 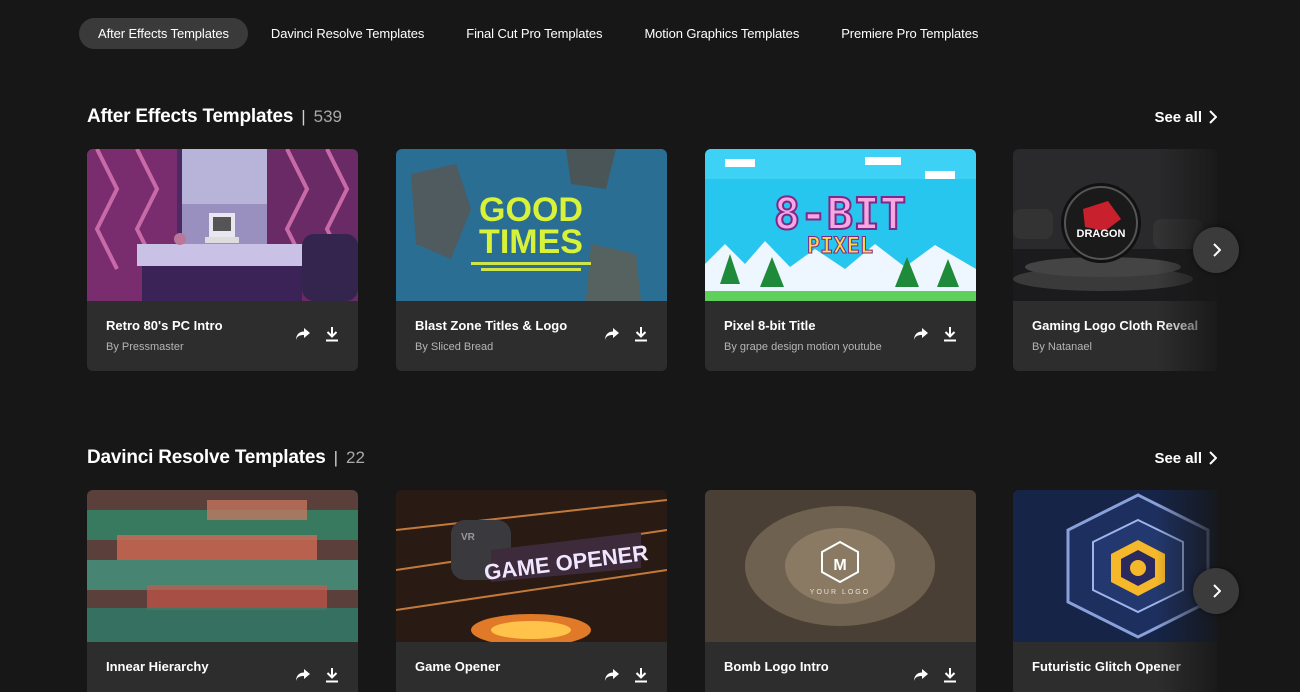 I want to click on thumb-logo-letter: M, so click(x=839, y=565).